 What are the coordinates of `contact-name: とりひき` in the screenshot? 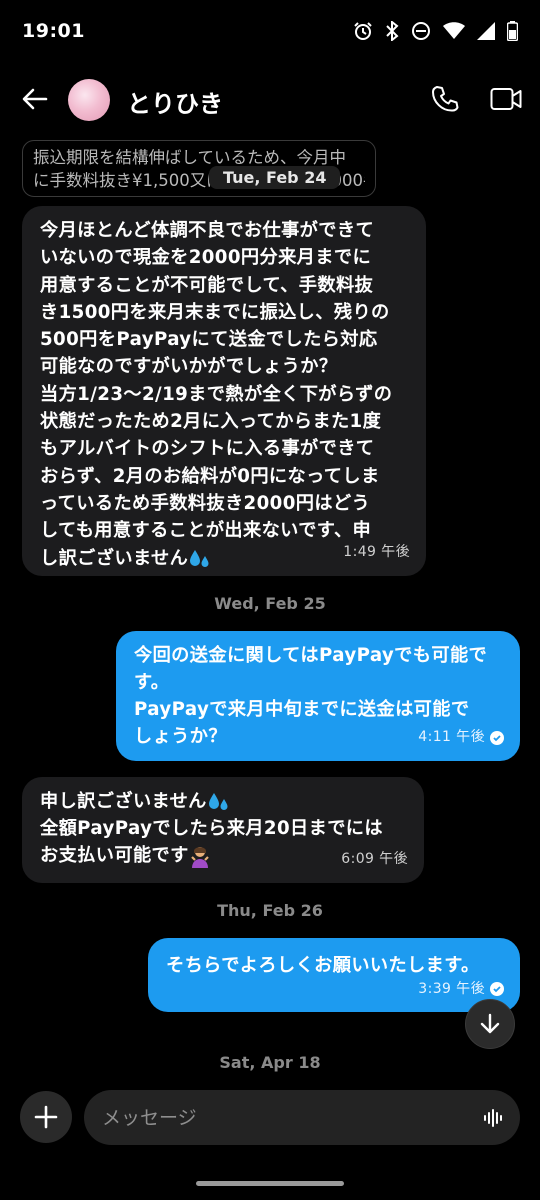 It's located at (175, 101).